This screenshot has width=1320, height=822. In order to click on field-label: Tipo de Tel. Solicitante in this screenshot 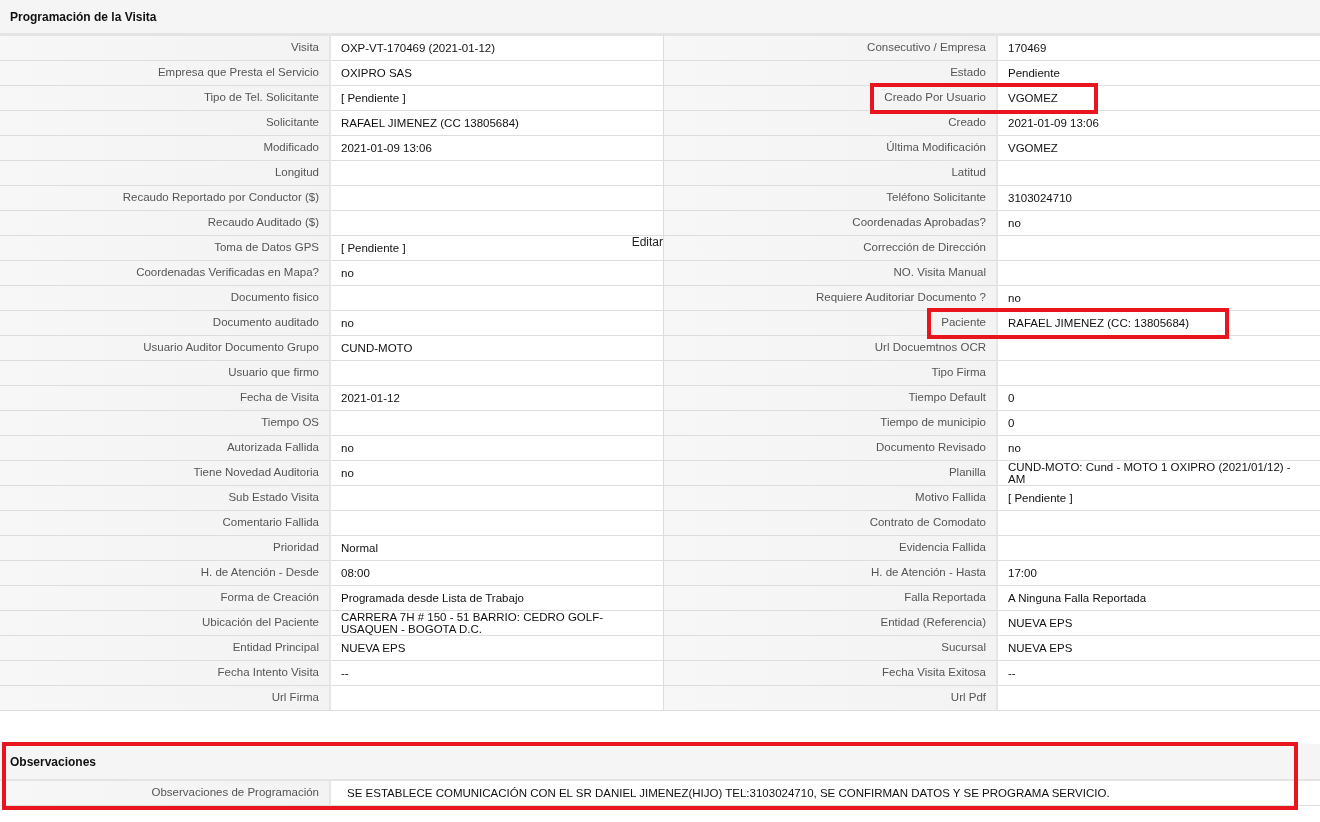, I will do `click(165, 98)`.